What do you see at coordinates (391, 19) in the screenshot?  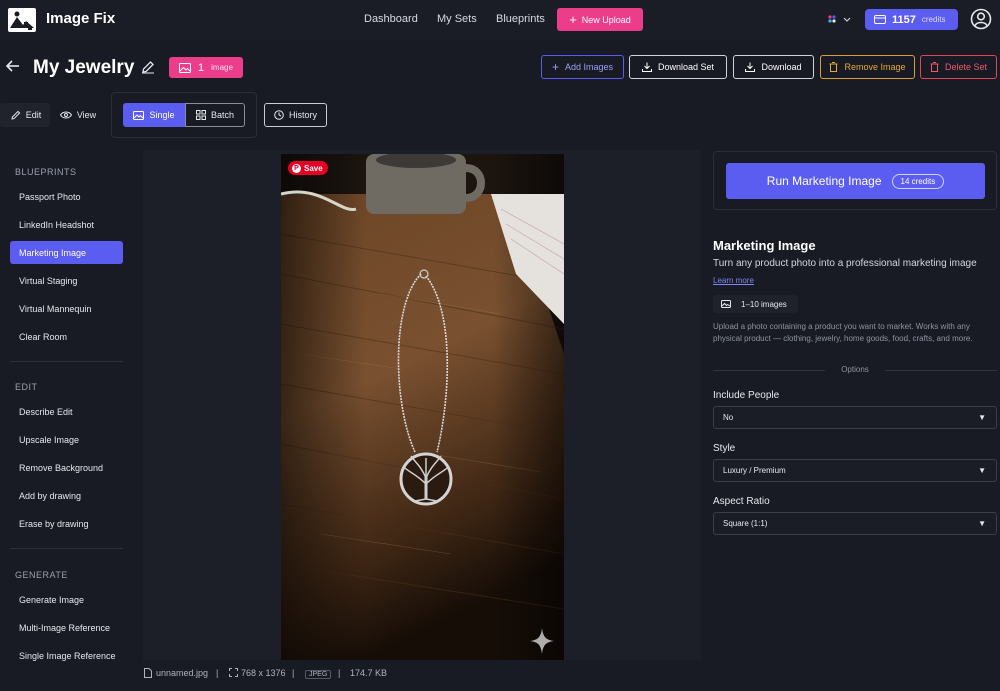 I see `nav-dashboard: Dashboard` at bounding box center [391, 19].